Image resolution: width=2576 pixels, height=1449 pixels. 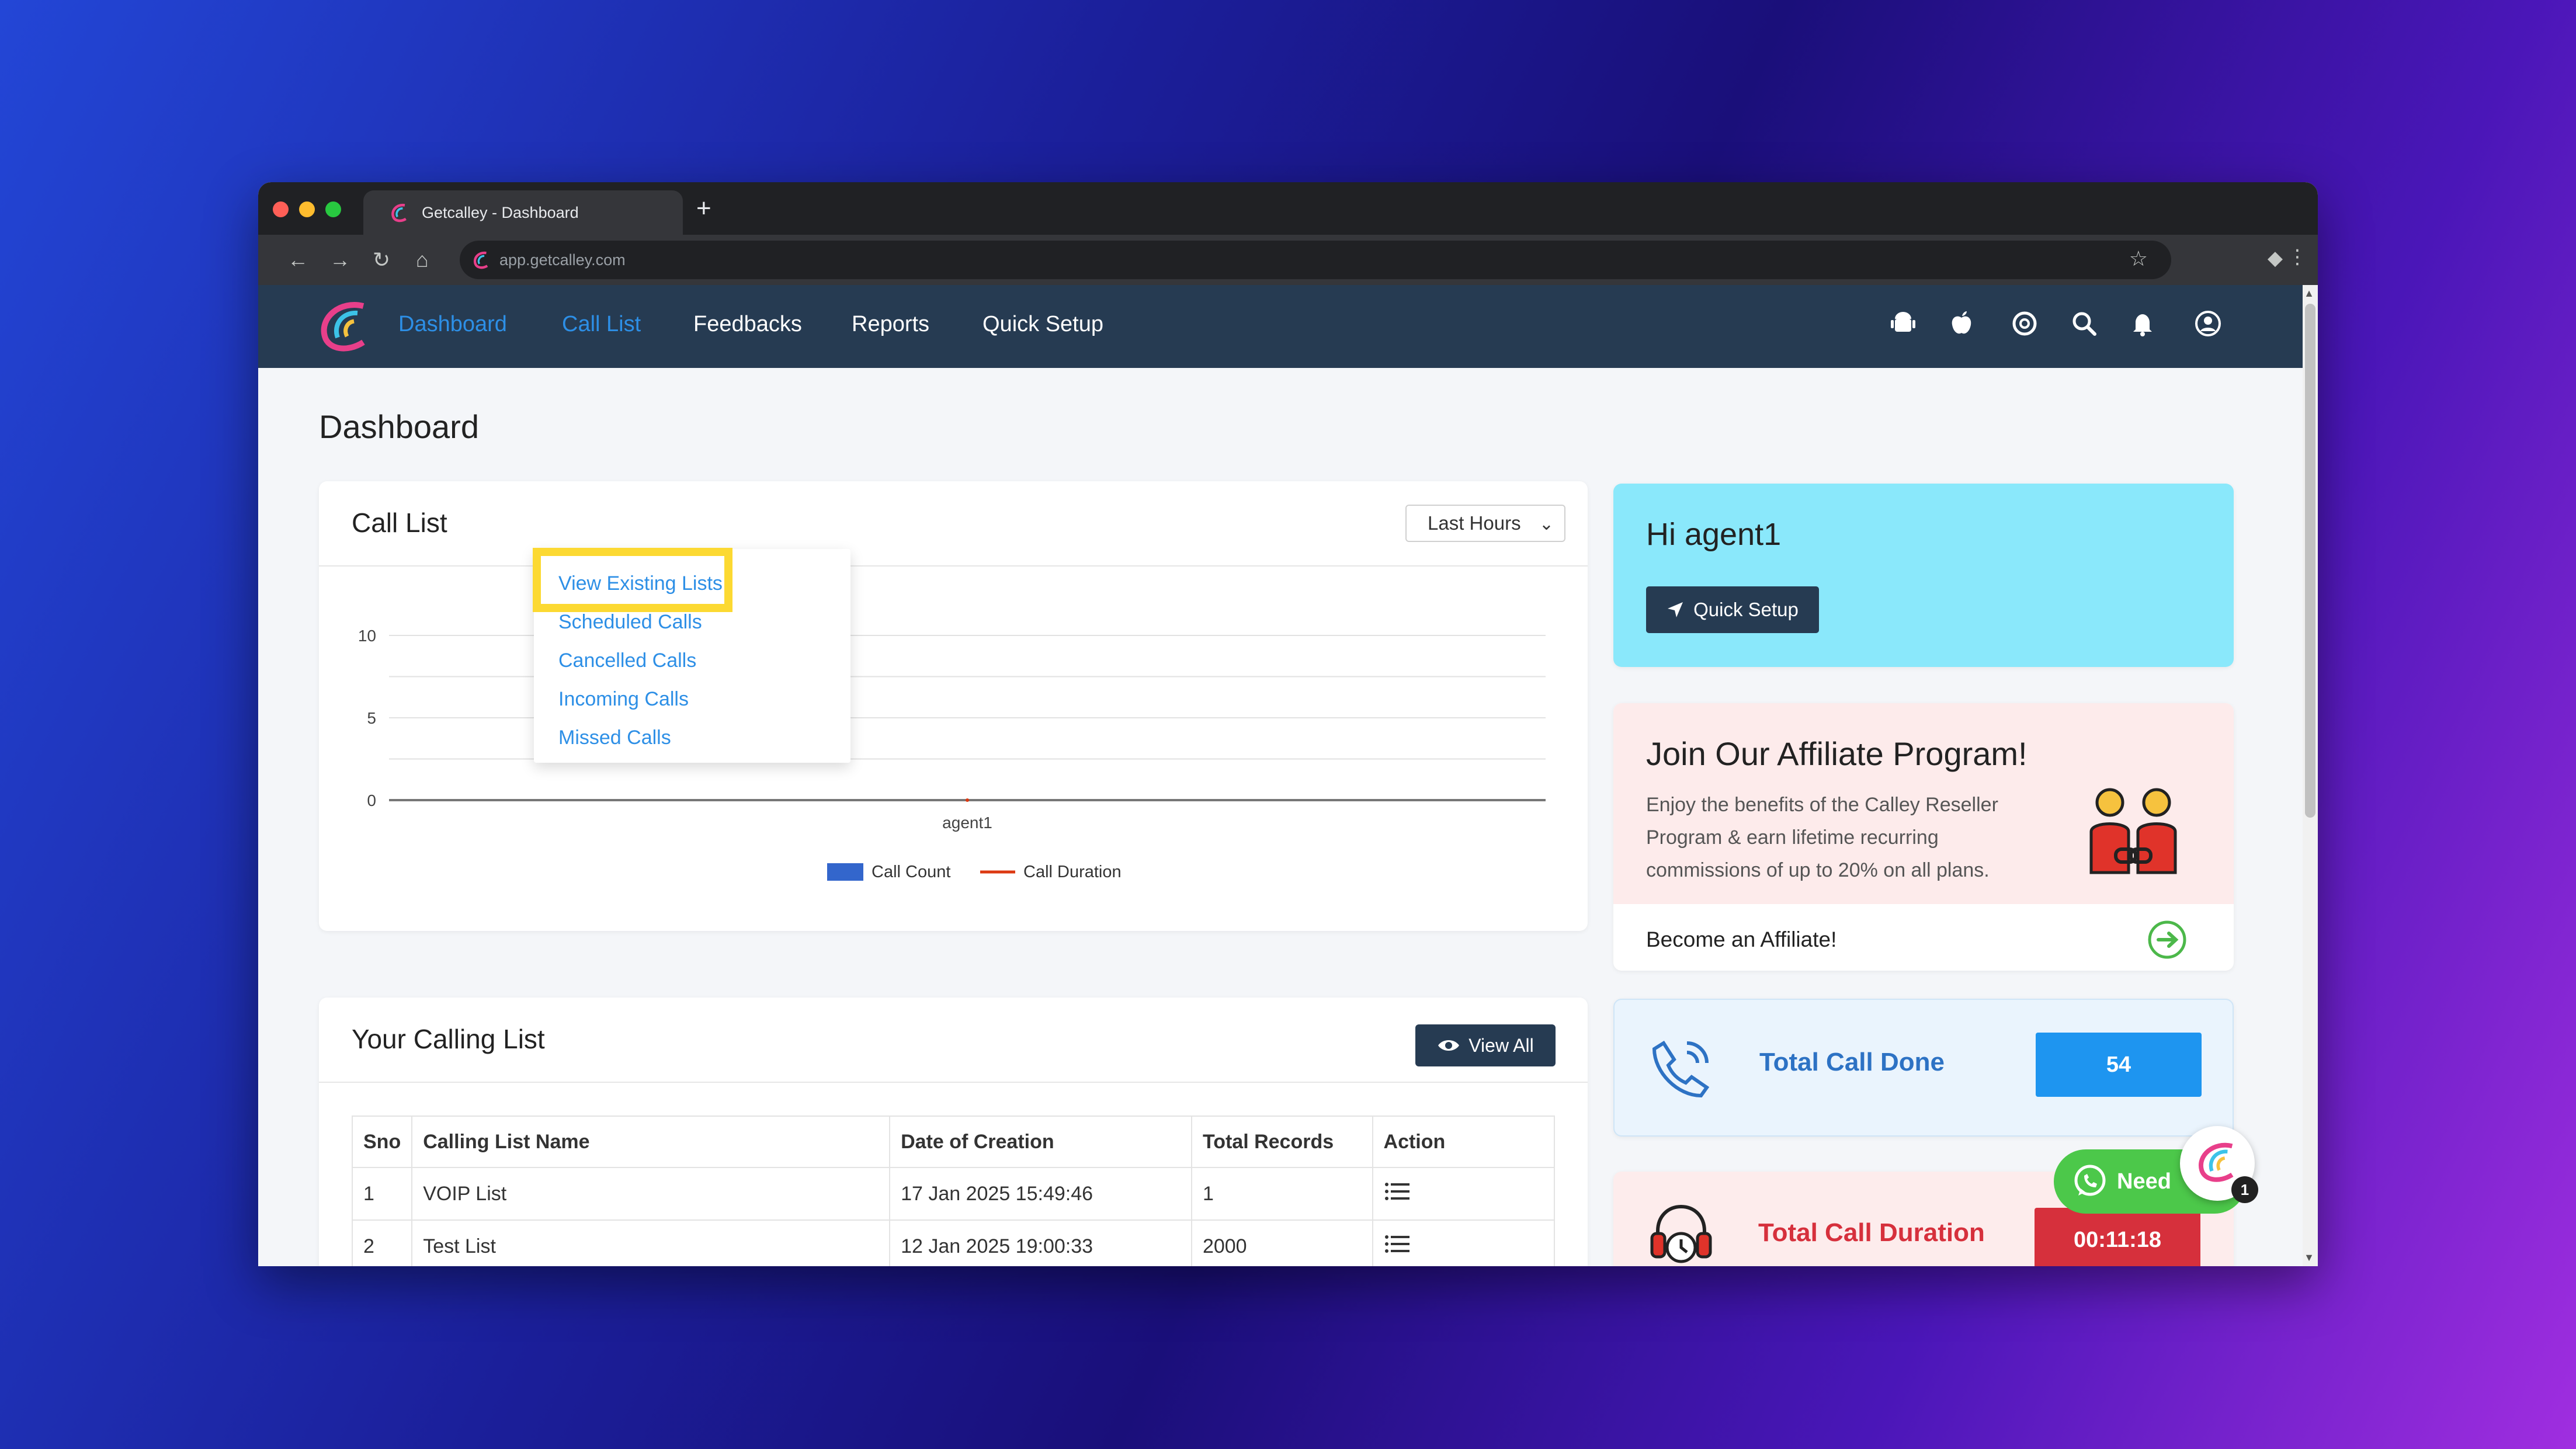 What do you see at coordinates (307, 209) in the screenshot?
I see `minimize-window-button` at bounding box center [307, 209].